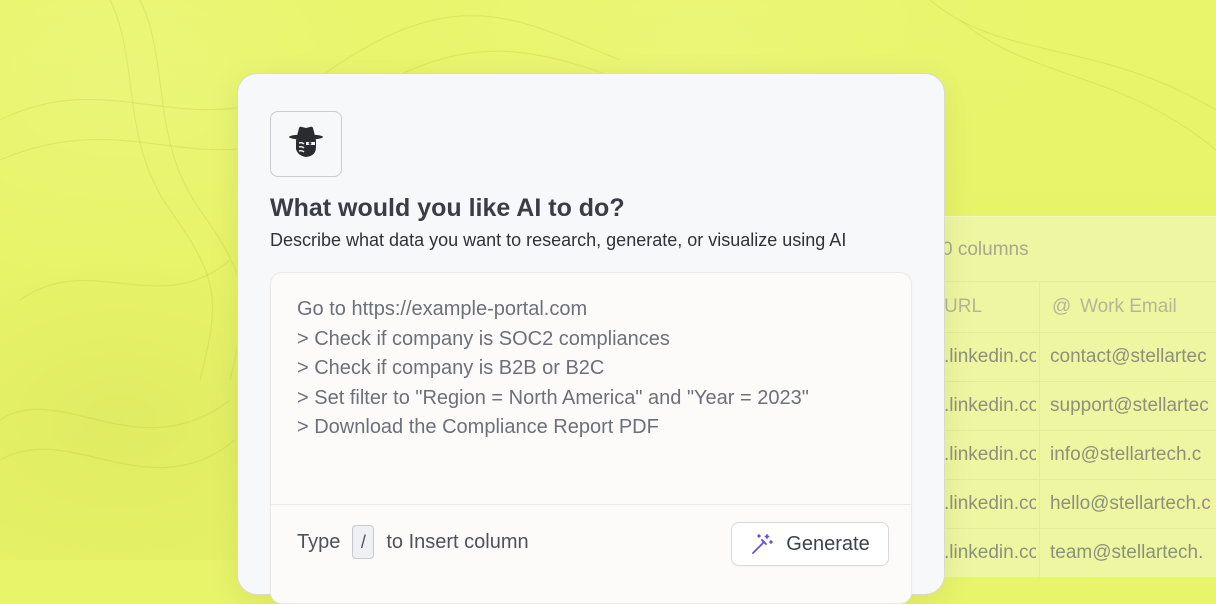  Describe the element at coordinates (985, 249) in the screenshot. I see `columns-count-label: 0 columns` at that location.